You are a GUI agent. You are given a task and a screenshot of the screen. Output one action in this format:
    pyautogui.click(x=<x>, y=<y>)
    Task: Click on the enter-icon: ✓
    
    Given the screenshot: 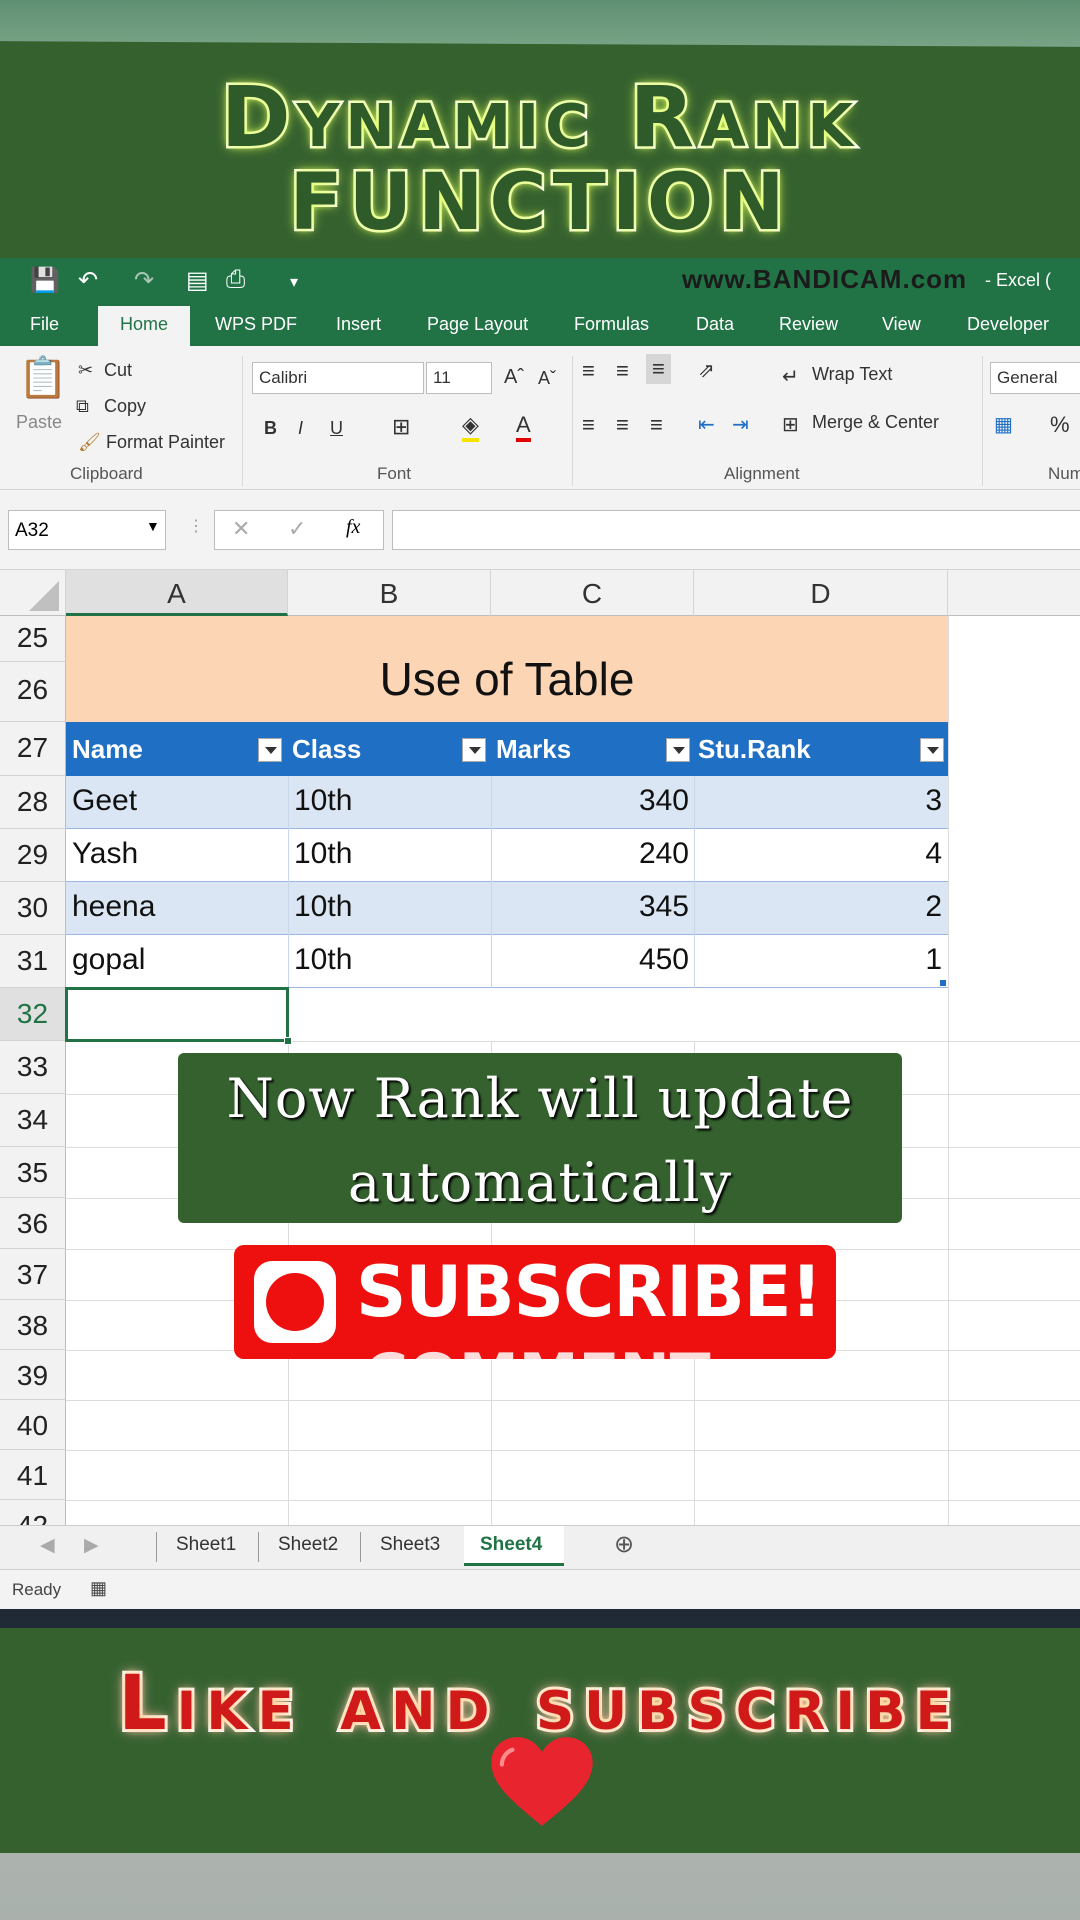 What is the action you would take?
    pyautogui.click(x=297, y=529)
    